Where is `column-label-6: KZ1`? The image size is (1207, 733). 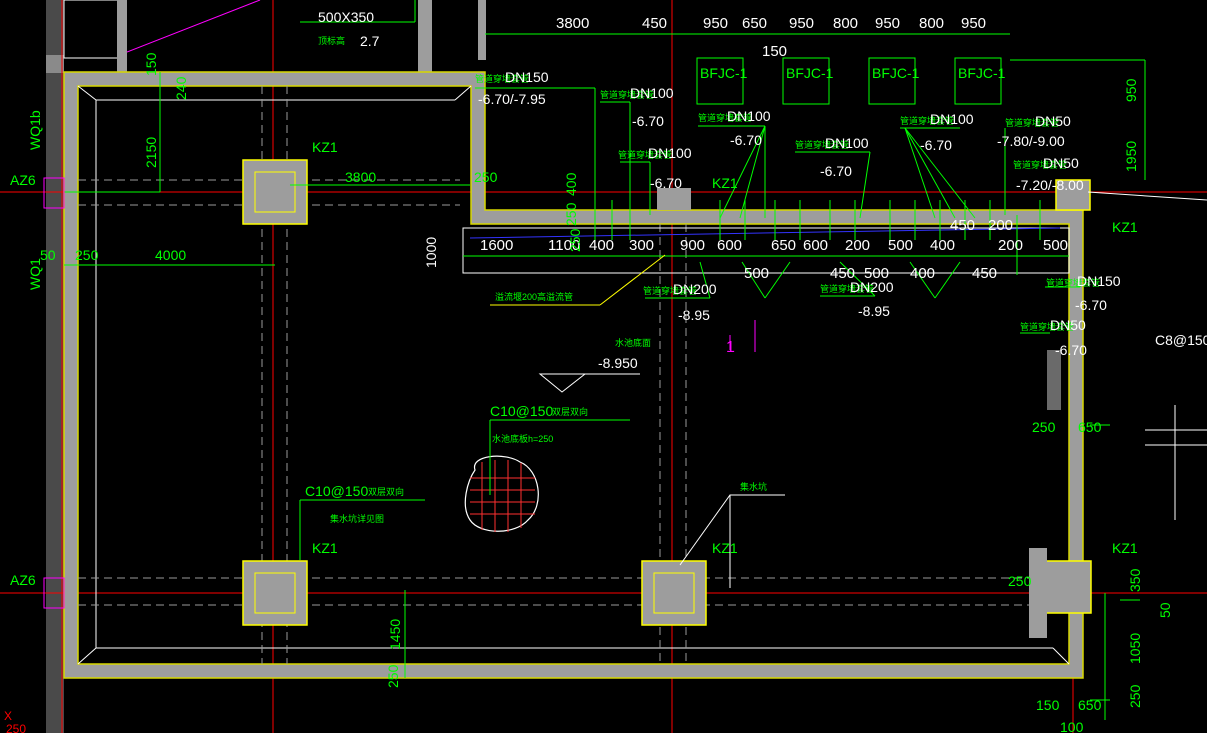 column-label-6: KZ1 is located at coordinates (725, 183).